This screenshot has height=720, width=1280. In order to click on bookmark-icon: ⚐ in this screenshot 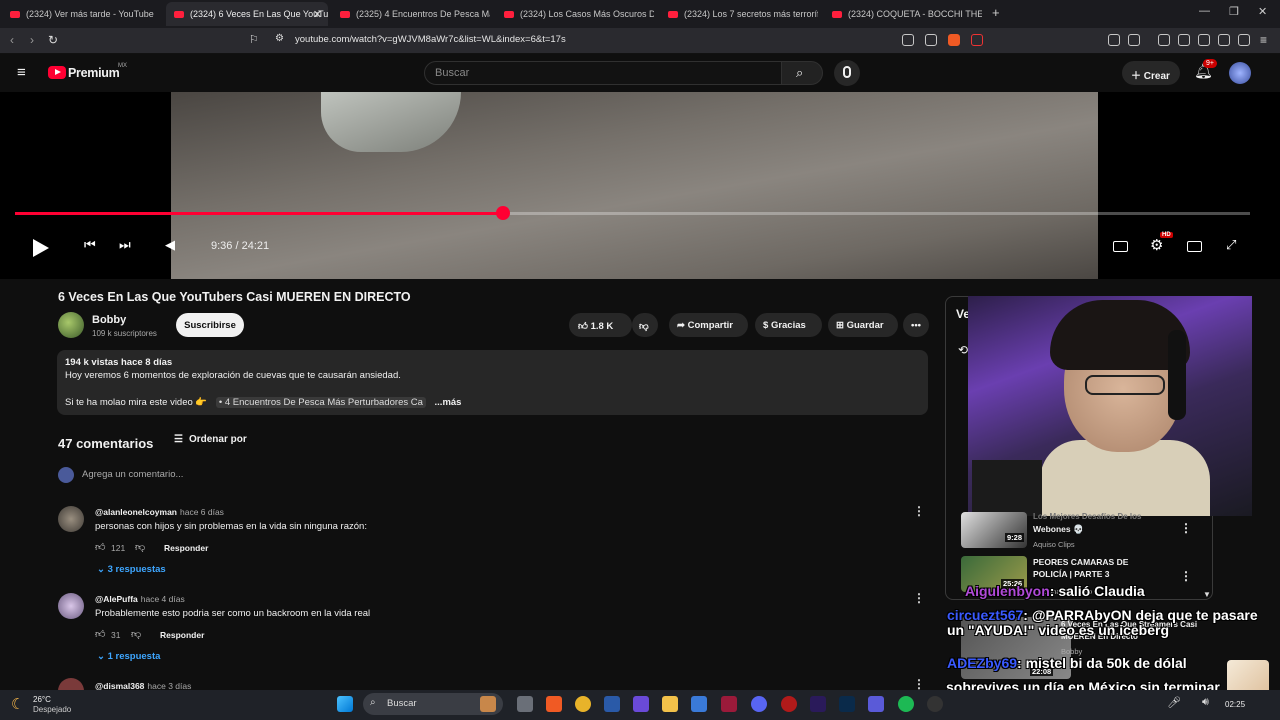, I will do `click(254, 39)`.